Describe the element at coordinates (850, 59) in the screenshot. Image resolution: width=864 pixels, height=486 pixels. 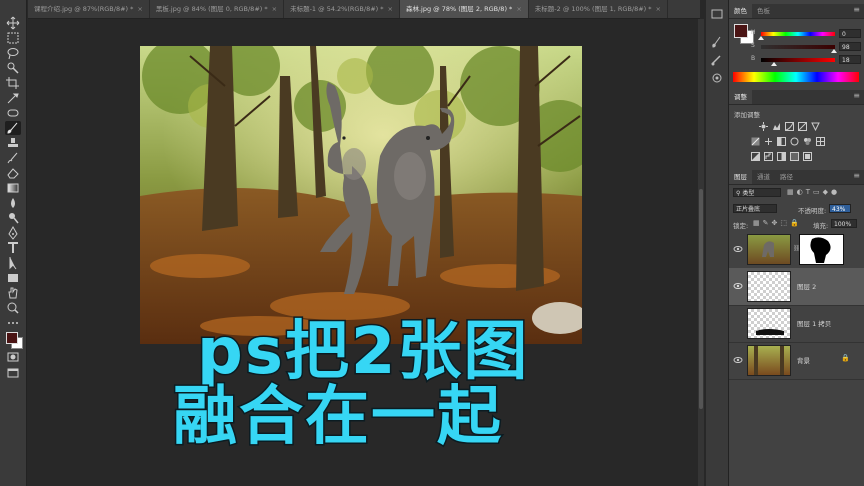
I see `slider-value: 18` at that location.